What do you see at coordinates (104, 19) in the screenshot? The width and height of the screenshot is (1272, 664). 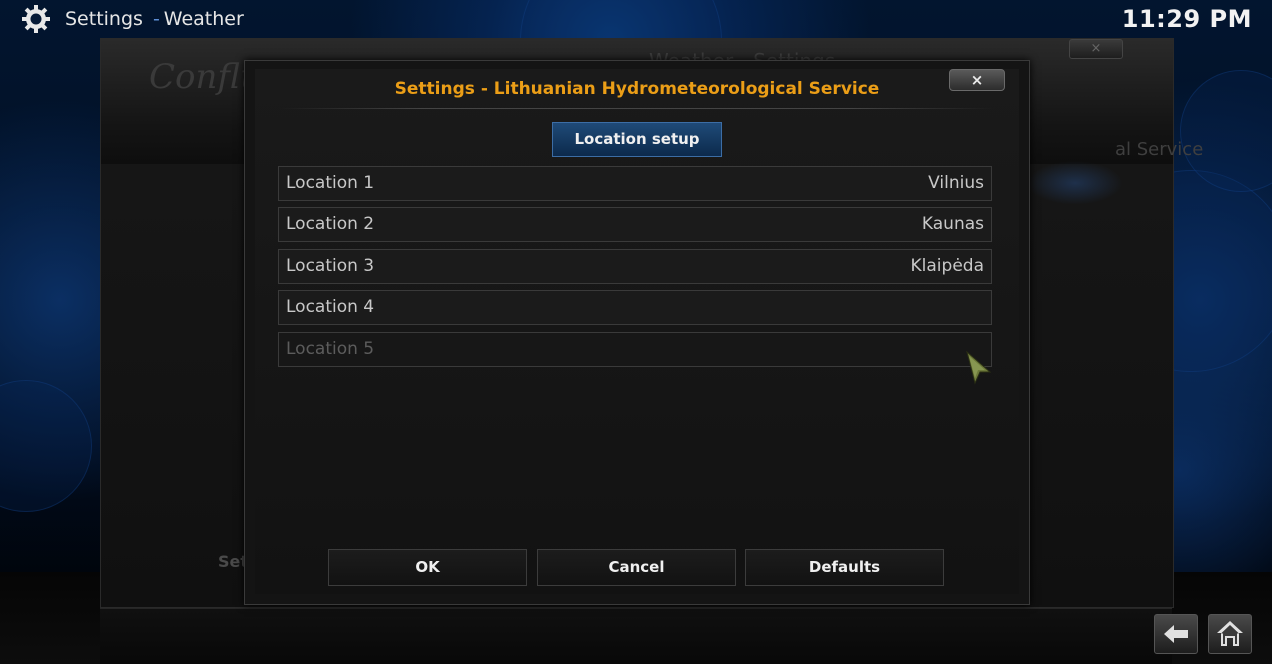 I see `header-title: Settings` at bounding box center [104, 19].